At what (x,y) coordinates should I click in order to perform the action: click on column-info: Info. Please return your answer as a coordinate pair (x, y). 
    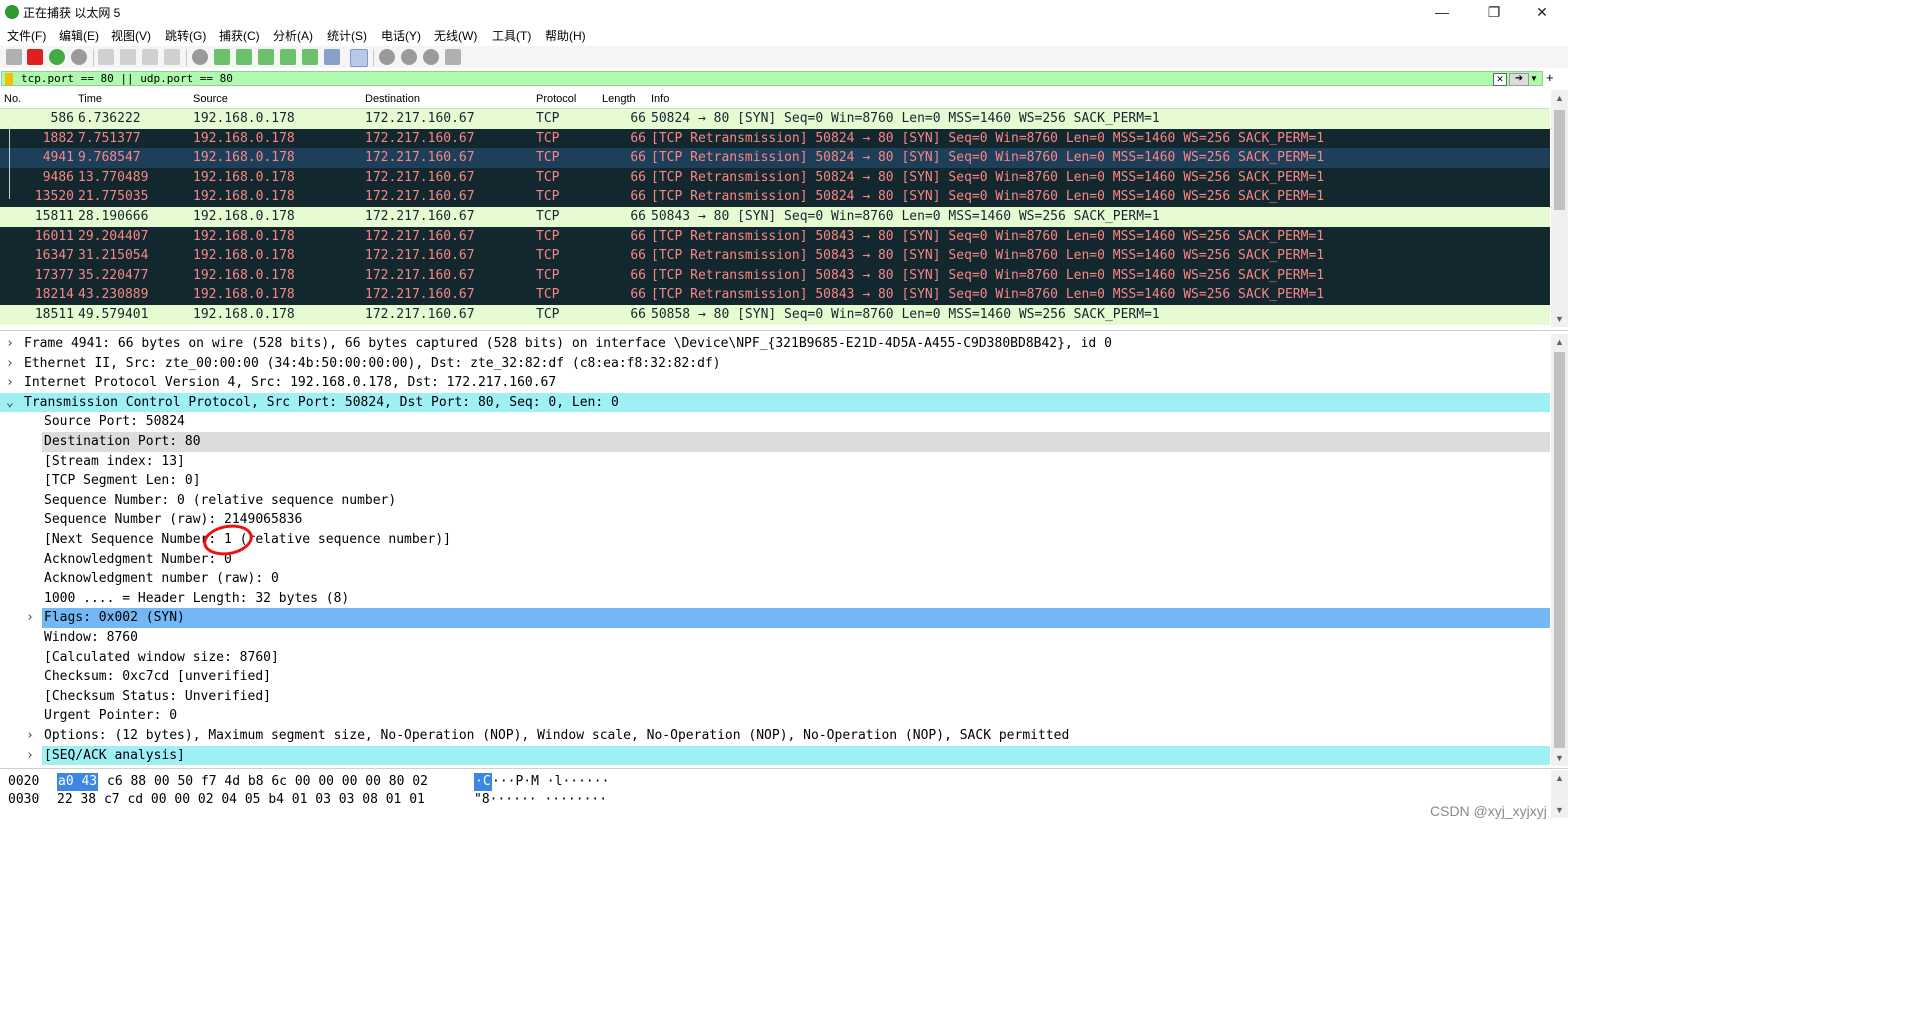
    Looking at the image, I should click on (660, 99).